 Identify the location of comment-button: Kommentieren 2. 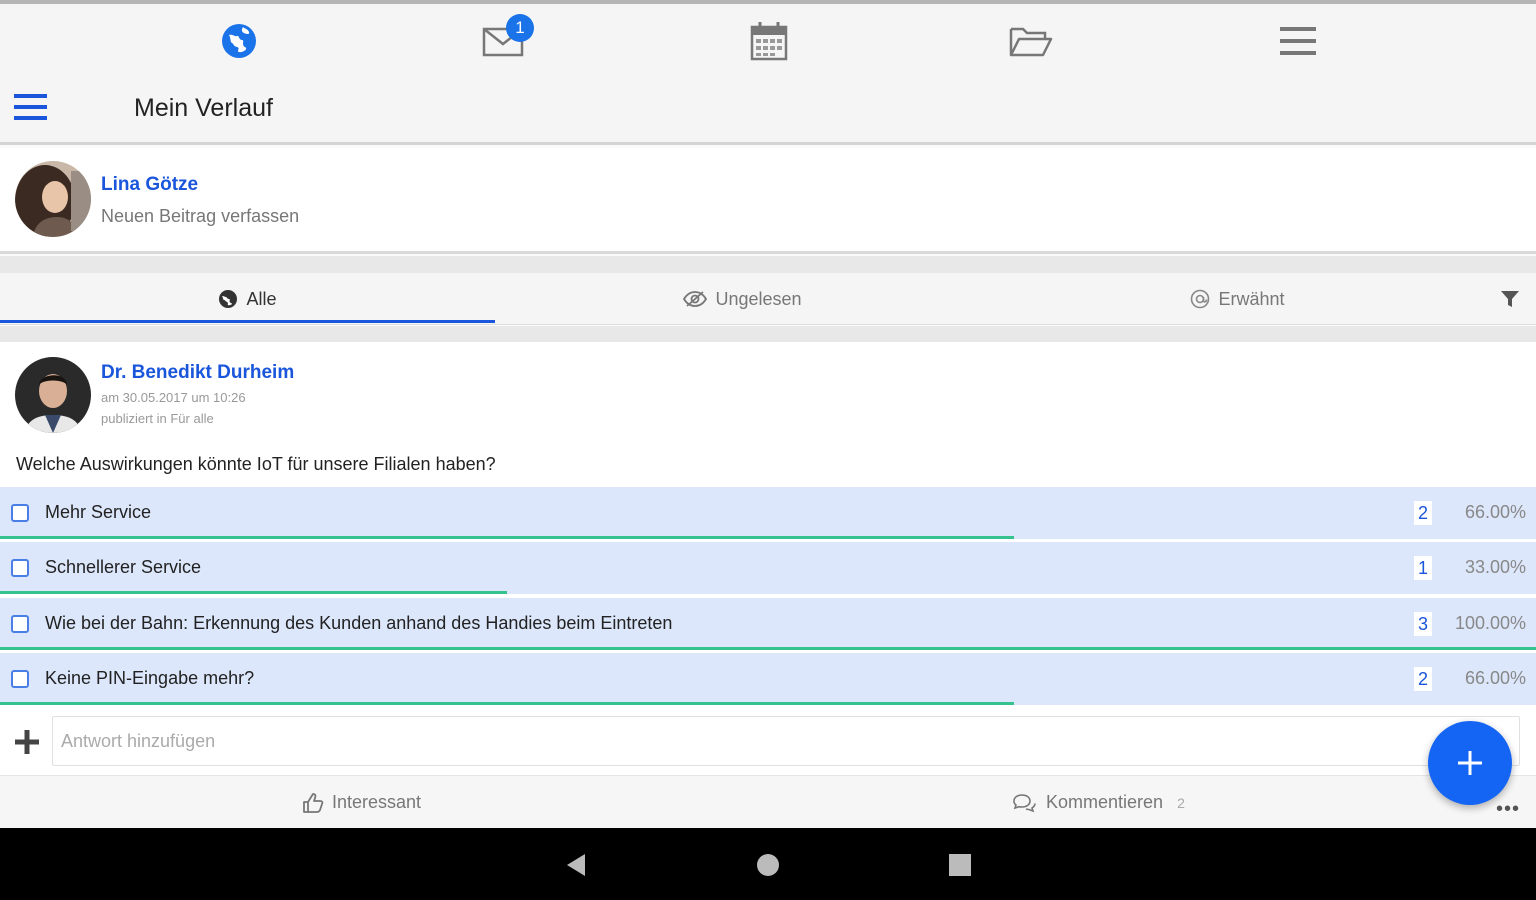
(1098, 802).